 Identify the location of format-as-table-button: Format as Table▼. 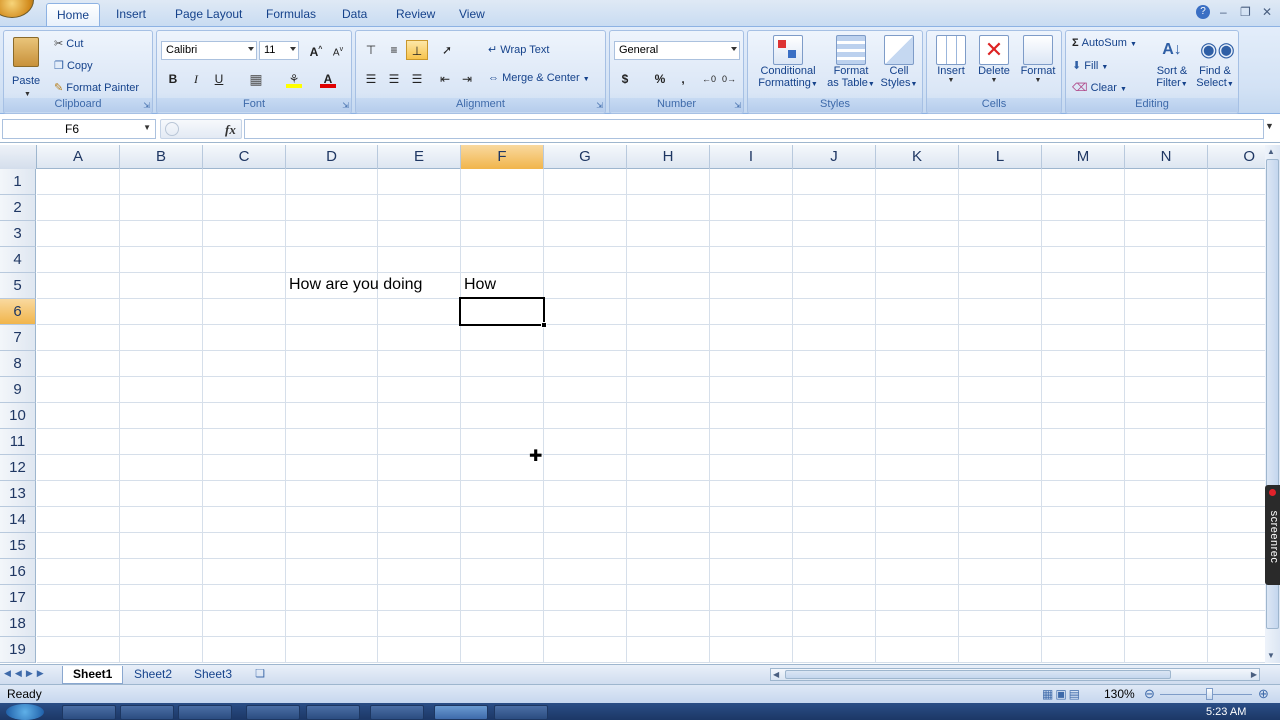
(851, 67).